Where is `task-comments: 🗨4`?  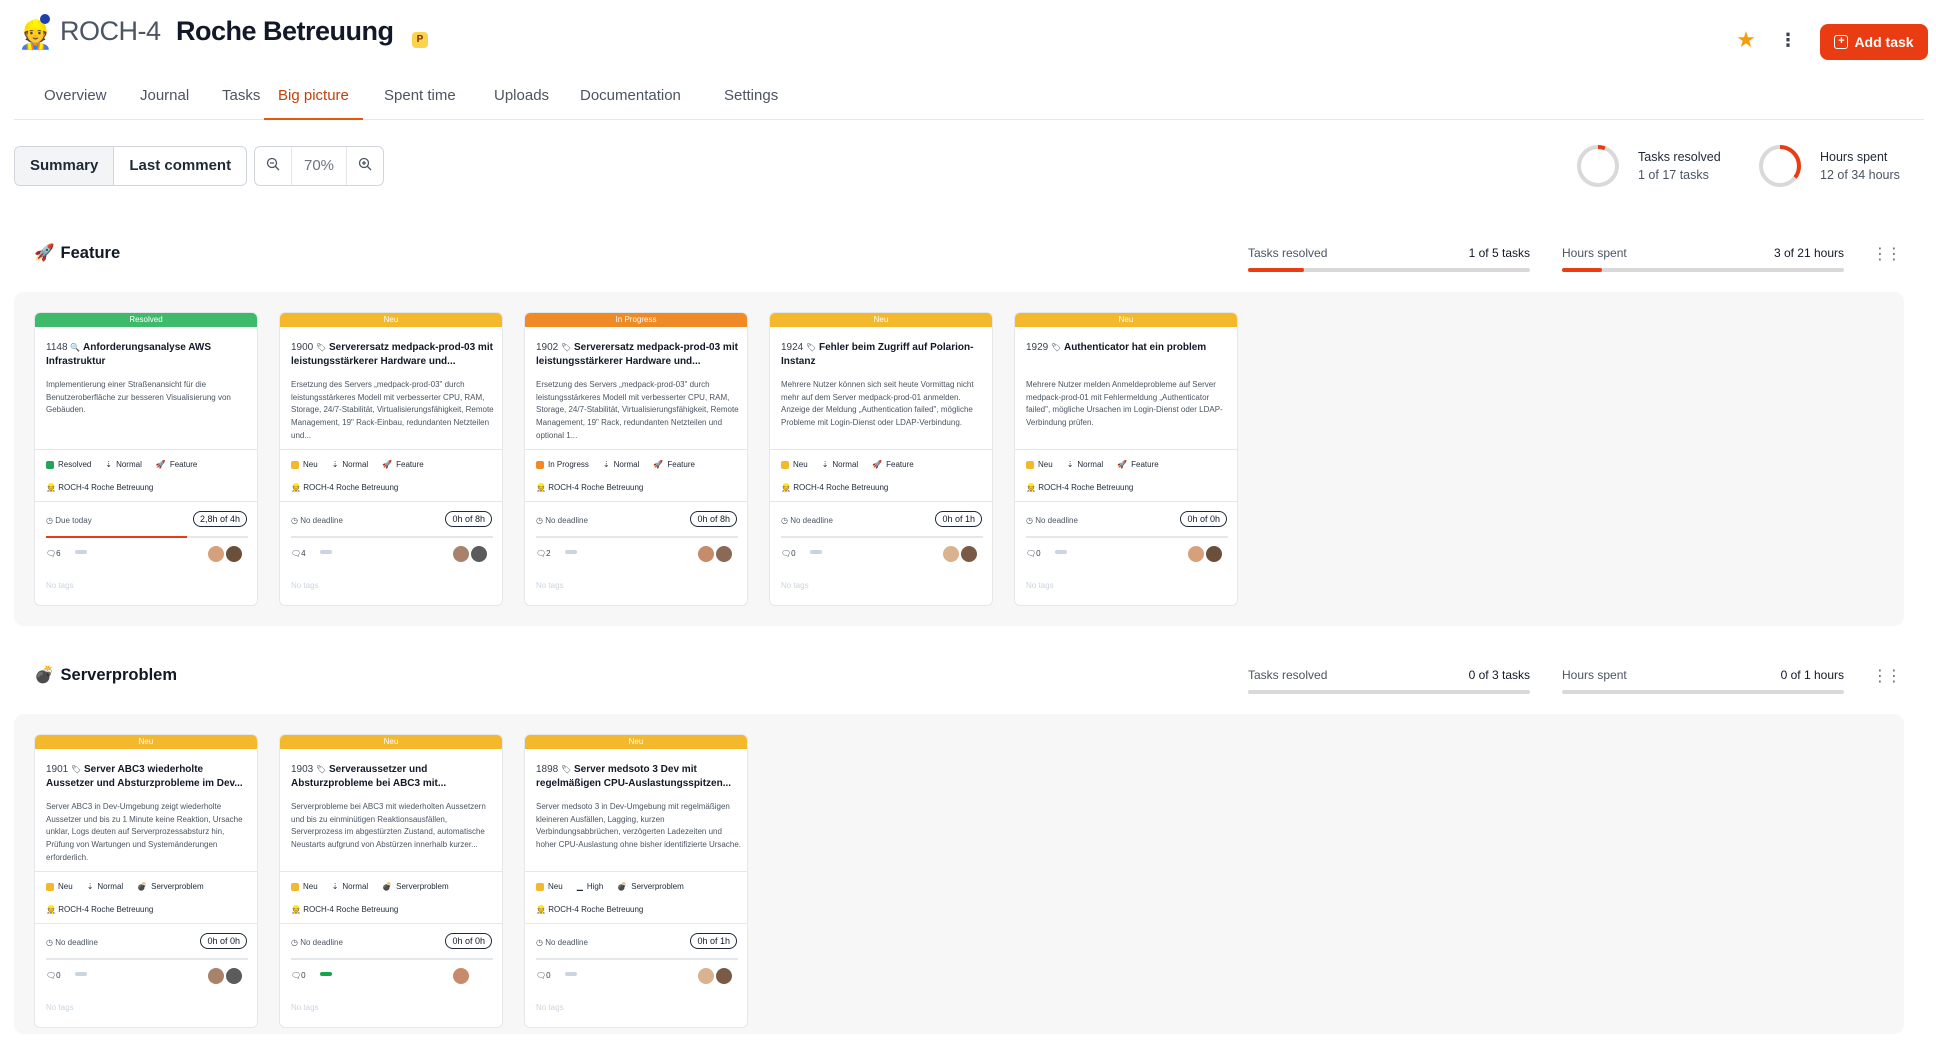
task-comments: 🗨4 is located at coordinates (298, 553).